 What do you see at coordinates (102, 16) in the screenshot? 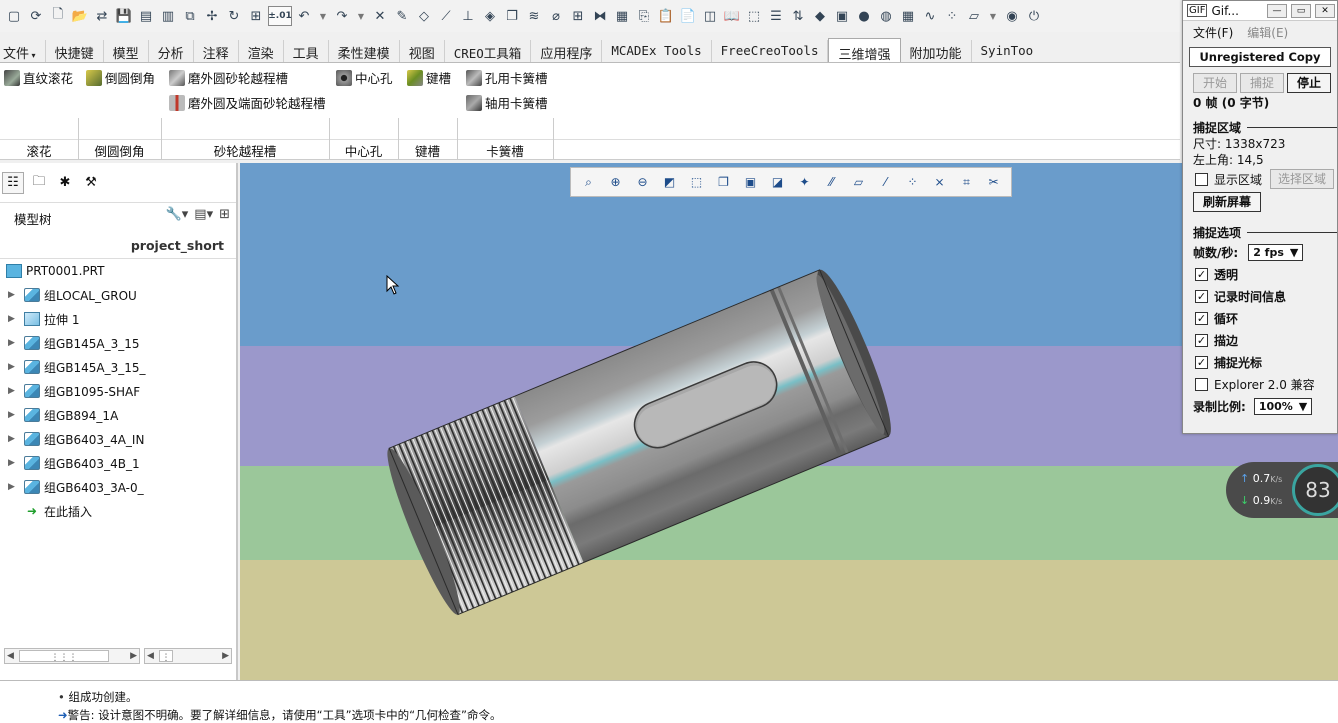
I see `open-session-icon: ⇄` at bounding box center [102, 16].